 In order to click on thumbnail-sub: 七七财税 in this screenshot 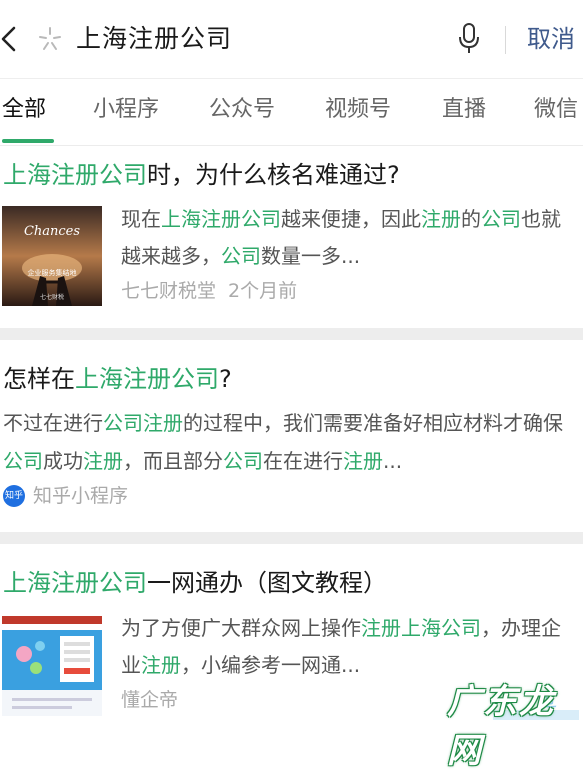, I will do `click(51, 297)`.